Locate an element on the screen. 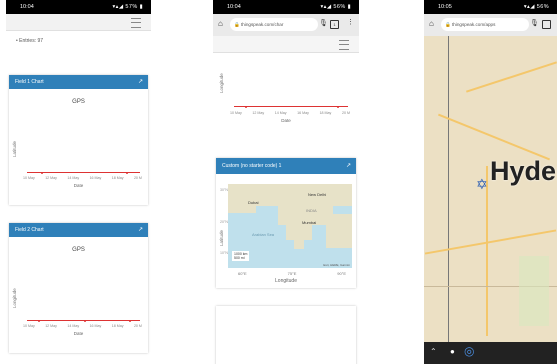 This screenshot has width=557, height=364. field-2-chart-header: Field 2 Chart is located at coordinates (29, 230).